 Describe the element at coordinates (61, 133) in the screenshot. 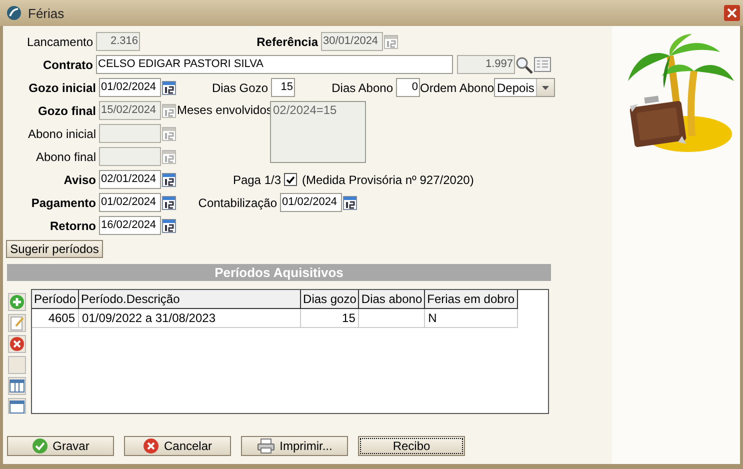

I see `field-label: Abono inicial` at that location.